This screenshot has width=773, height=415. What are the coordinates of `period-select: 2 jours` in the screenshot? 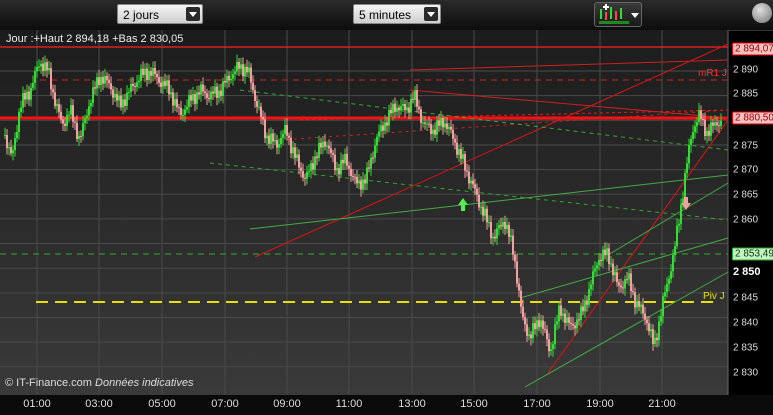 It's located at (160, 14).